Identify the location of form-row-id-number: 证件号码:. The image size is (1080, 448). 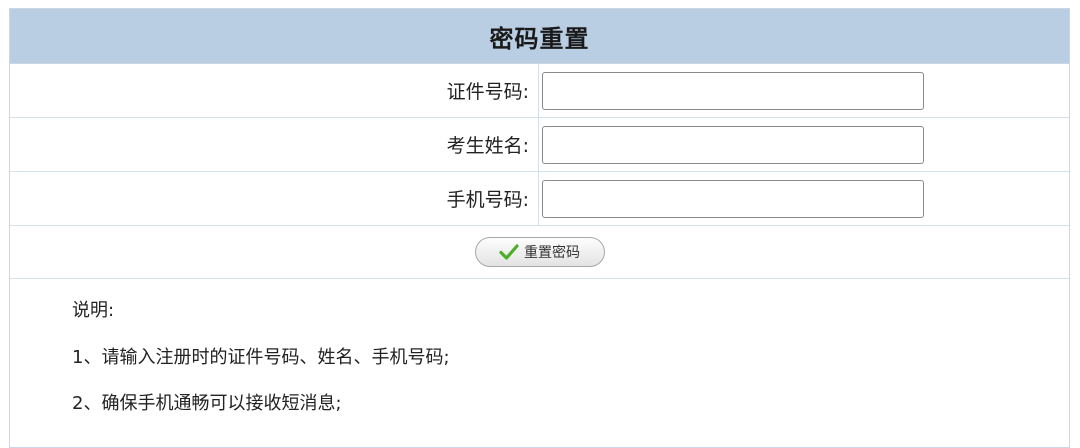
(539, 91).